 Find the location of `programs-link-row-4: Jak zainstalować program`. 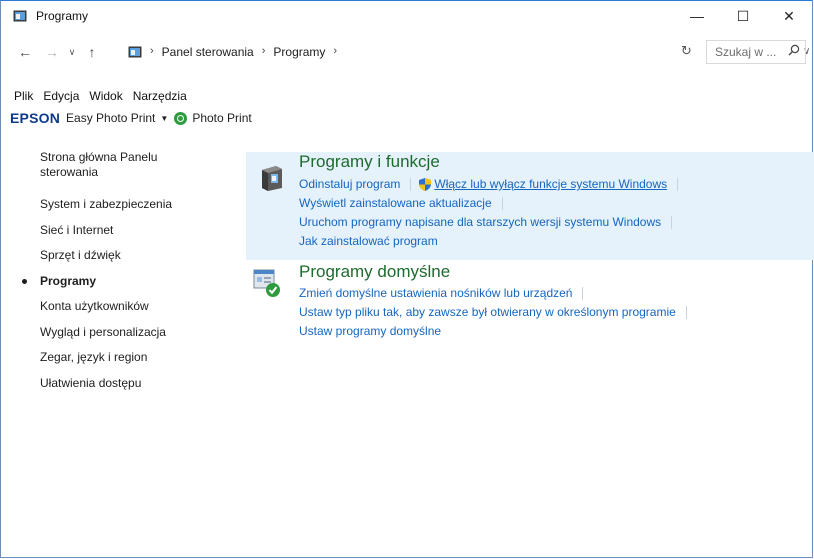

programs-link-row-4: Jak zainstalować program is located at coordinates (368, 241).